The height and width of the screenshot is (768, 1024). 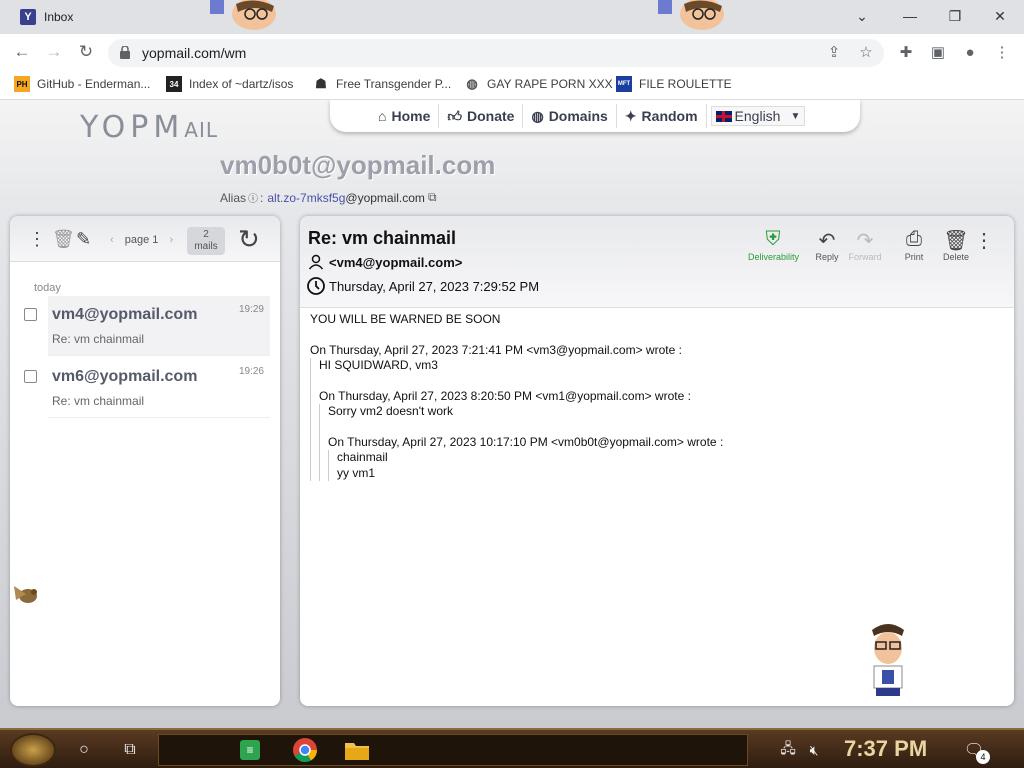 I want to click on browser-toolbar: ← → ↻ yopmail.com/wm ⇪ ☆ ✚ ▣ ● ⋮, so click(x=512, y=52).